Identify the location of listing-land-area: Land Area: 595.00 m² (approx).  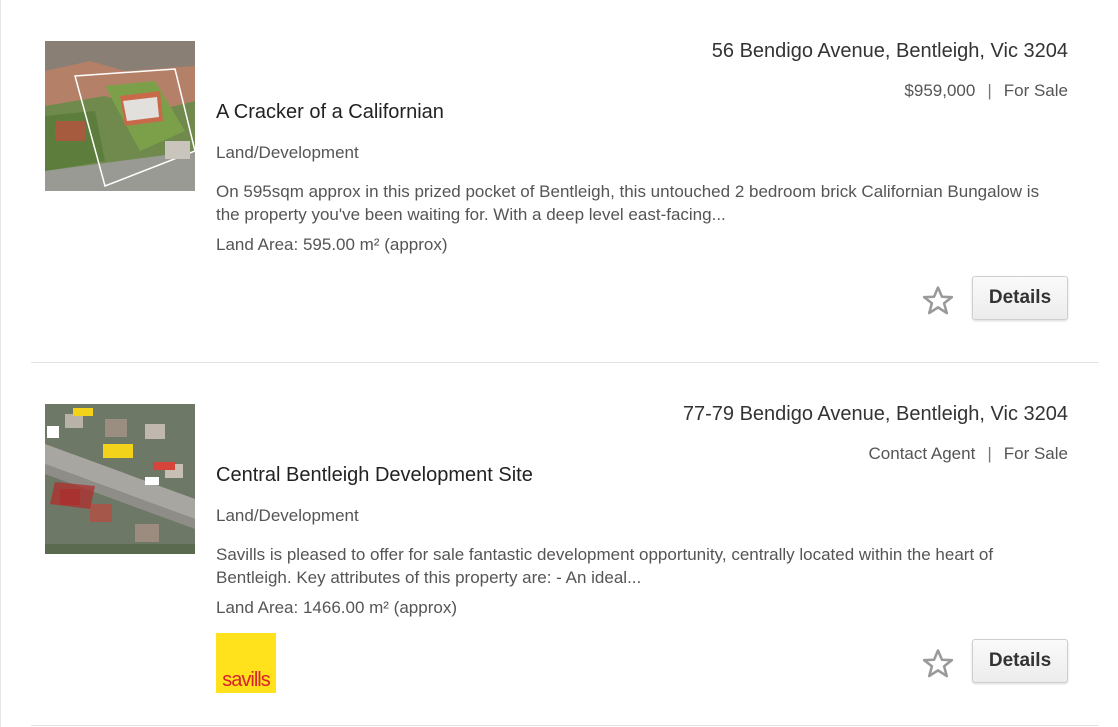
(332, 244).